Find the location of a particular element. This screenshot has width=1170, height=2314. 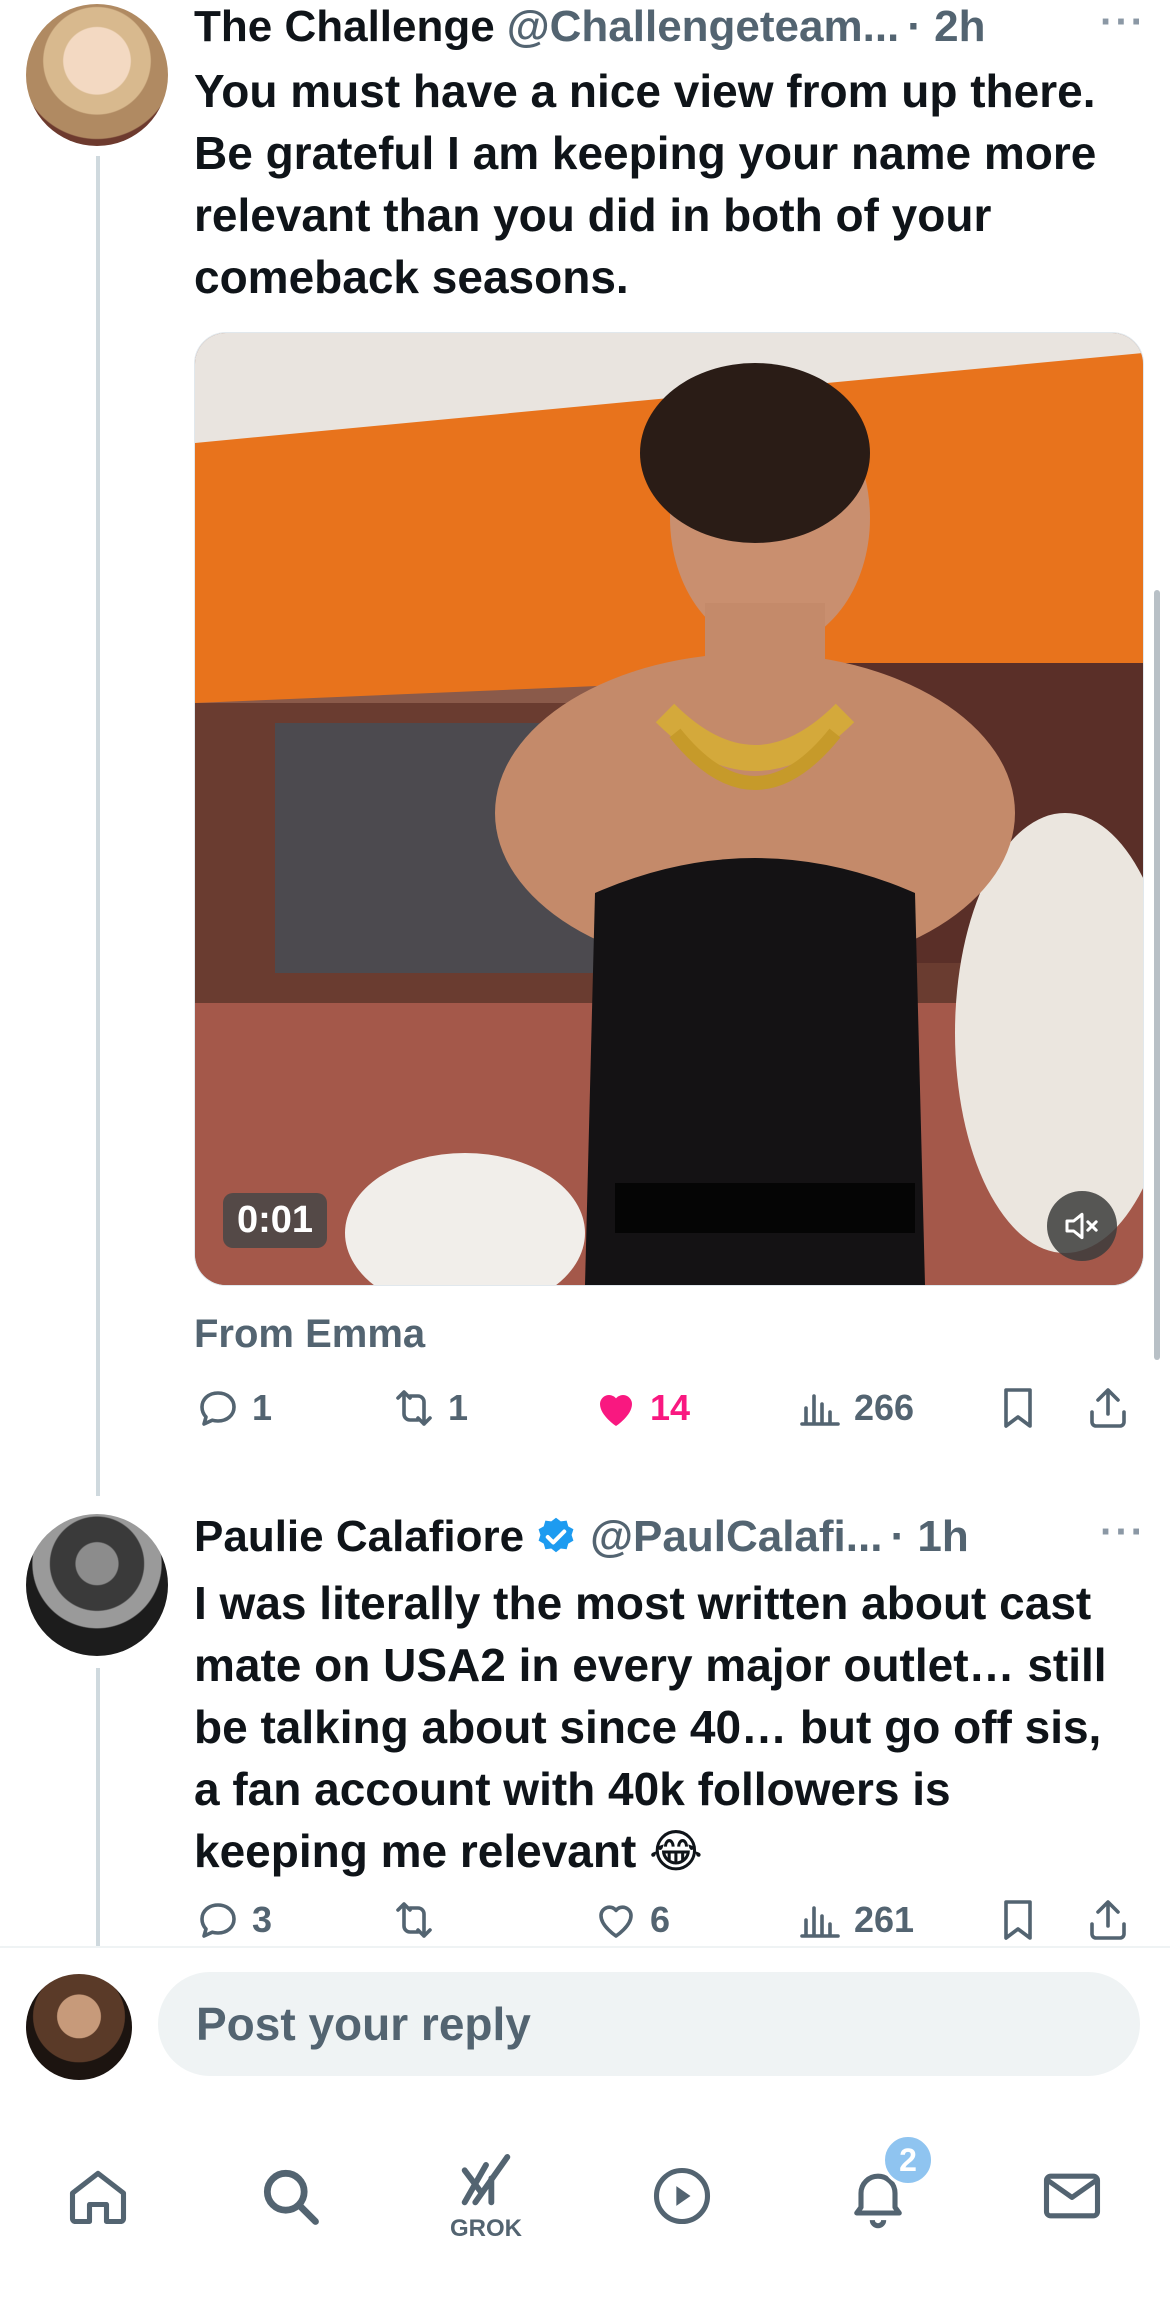

views-button: 266 is located at coordinates (855, 1408).